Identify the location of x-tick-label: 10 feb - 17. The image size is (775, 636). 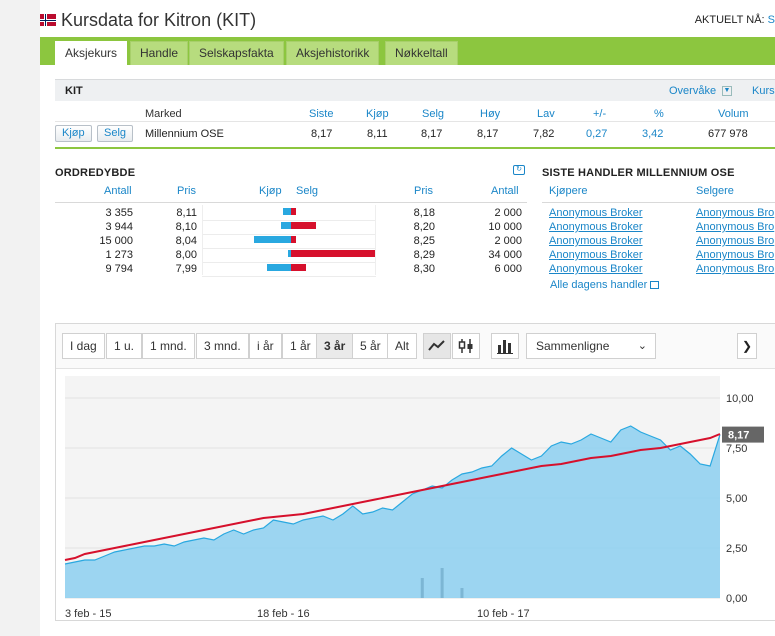
(503, 614).